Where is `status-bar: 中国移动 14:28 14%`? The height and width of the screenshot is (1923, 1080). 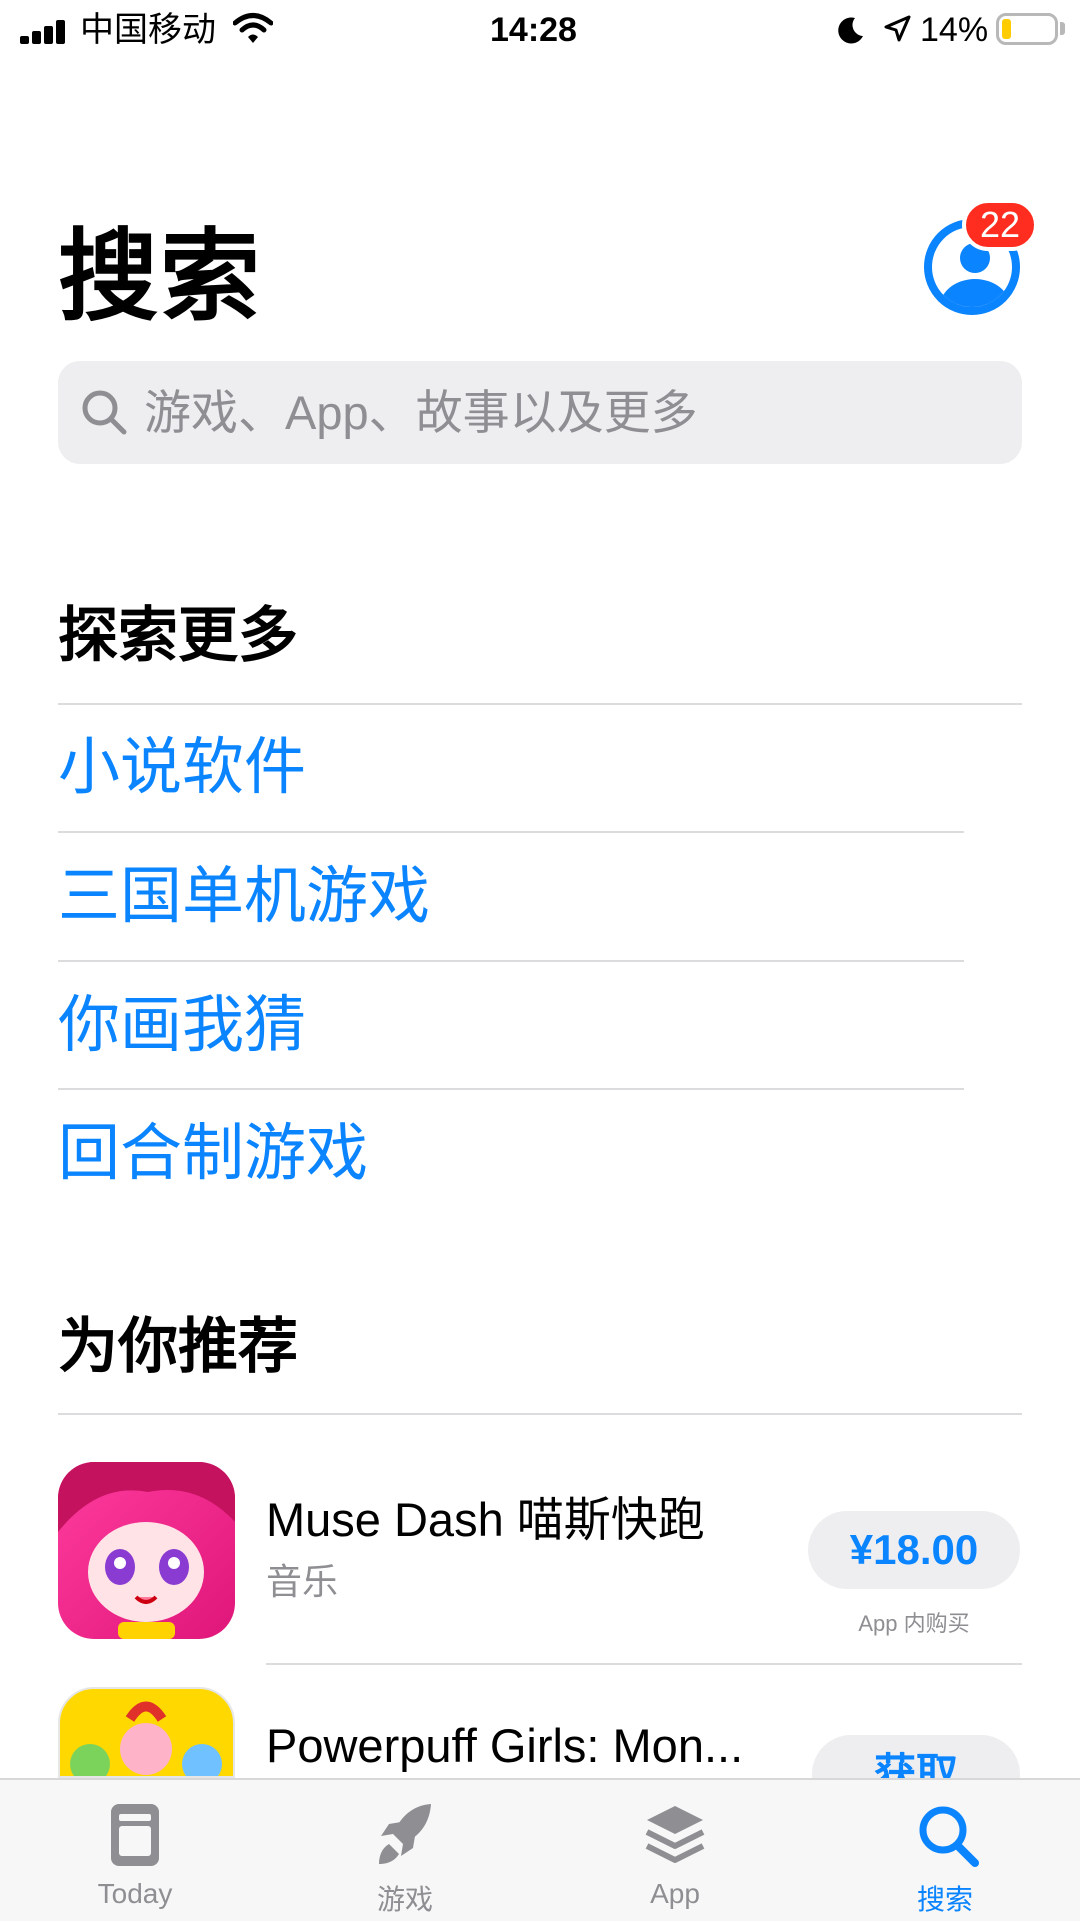 status-bar: 中国移动 14:28 14% is located at coordinates (540, 30).